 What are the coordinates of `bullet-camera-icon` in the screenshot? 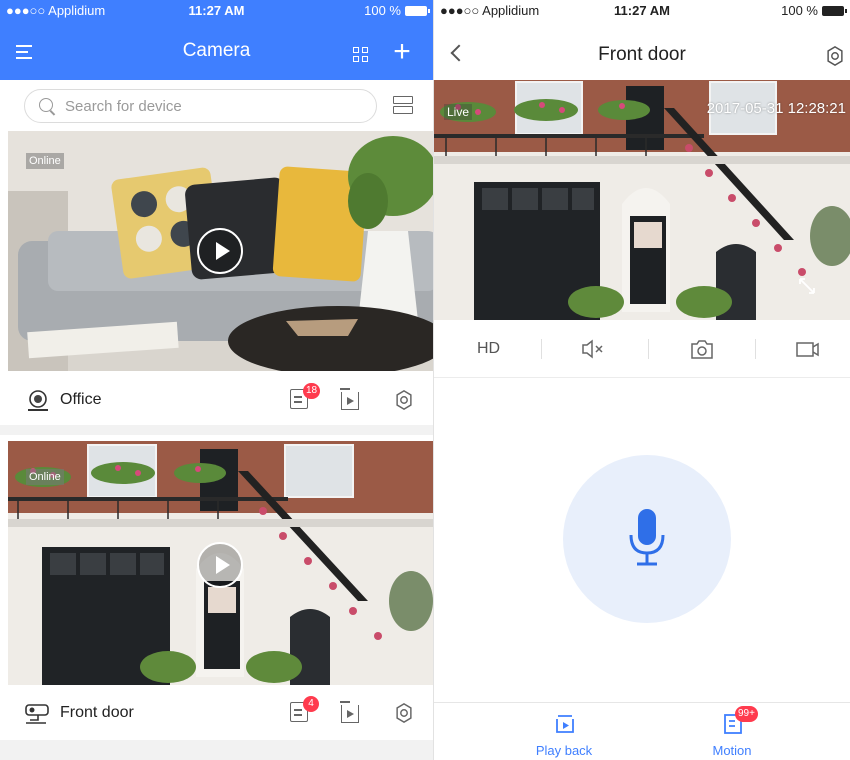 It's located at (37, 714).